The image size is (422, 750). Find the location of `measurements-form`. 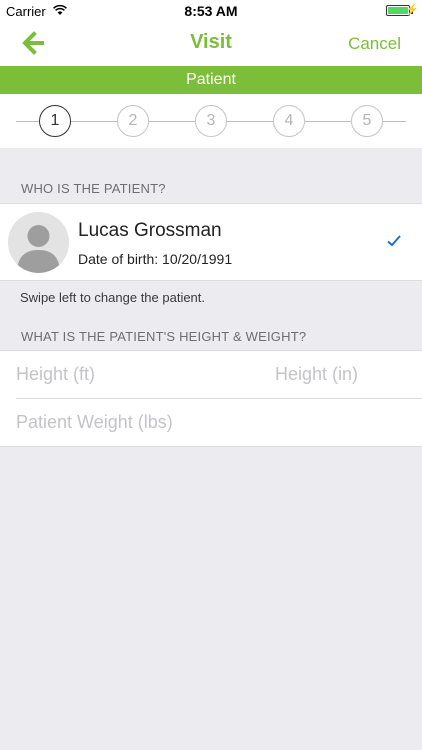

measurements-form is located at coordinates (211, 398).